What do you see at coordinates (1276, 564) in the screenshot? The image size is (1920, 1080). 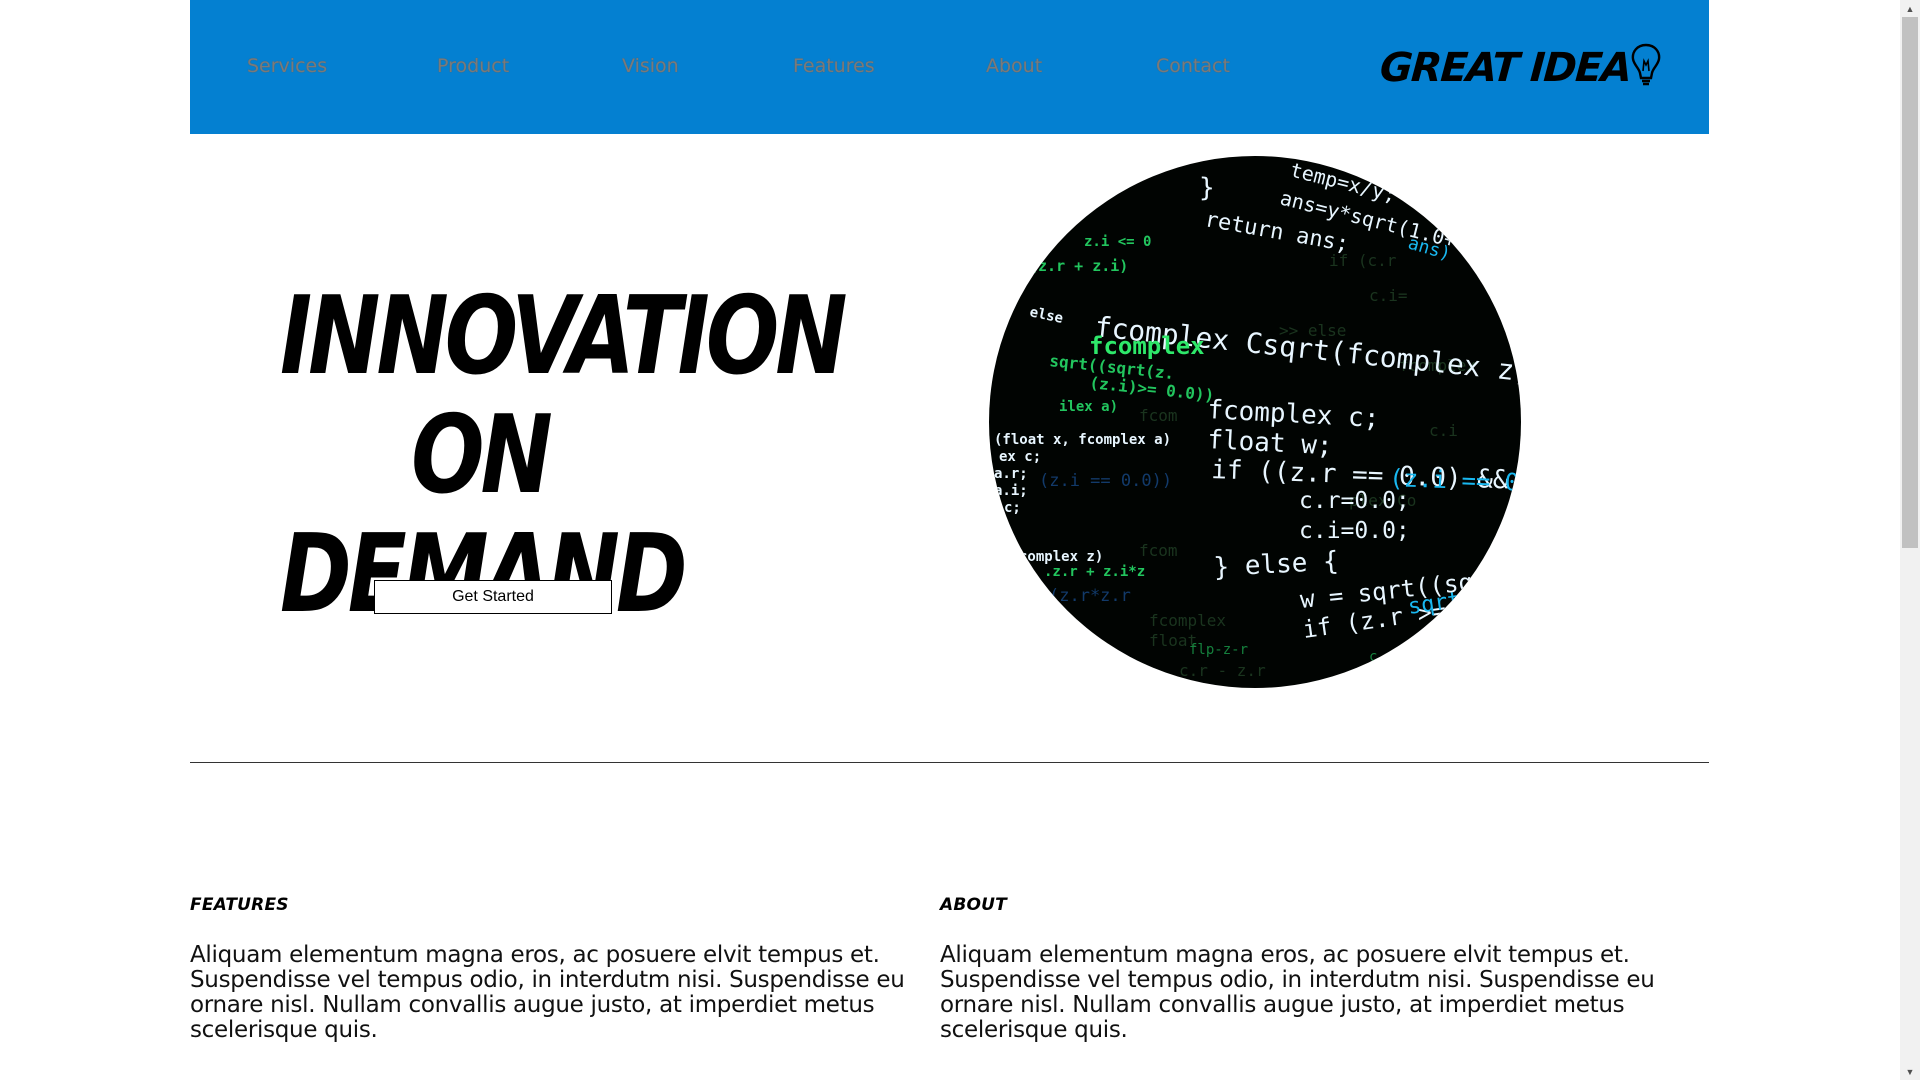 I see `code-line: } else {` at bounding box center [1276, 564].